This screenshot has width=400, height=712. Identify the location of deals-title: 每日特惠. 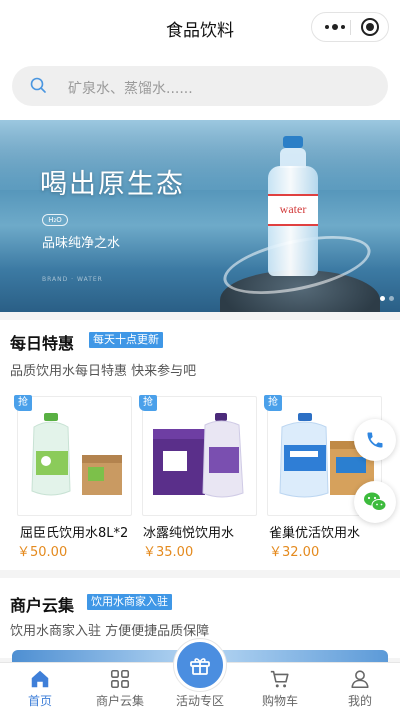
(42, 343).